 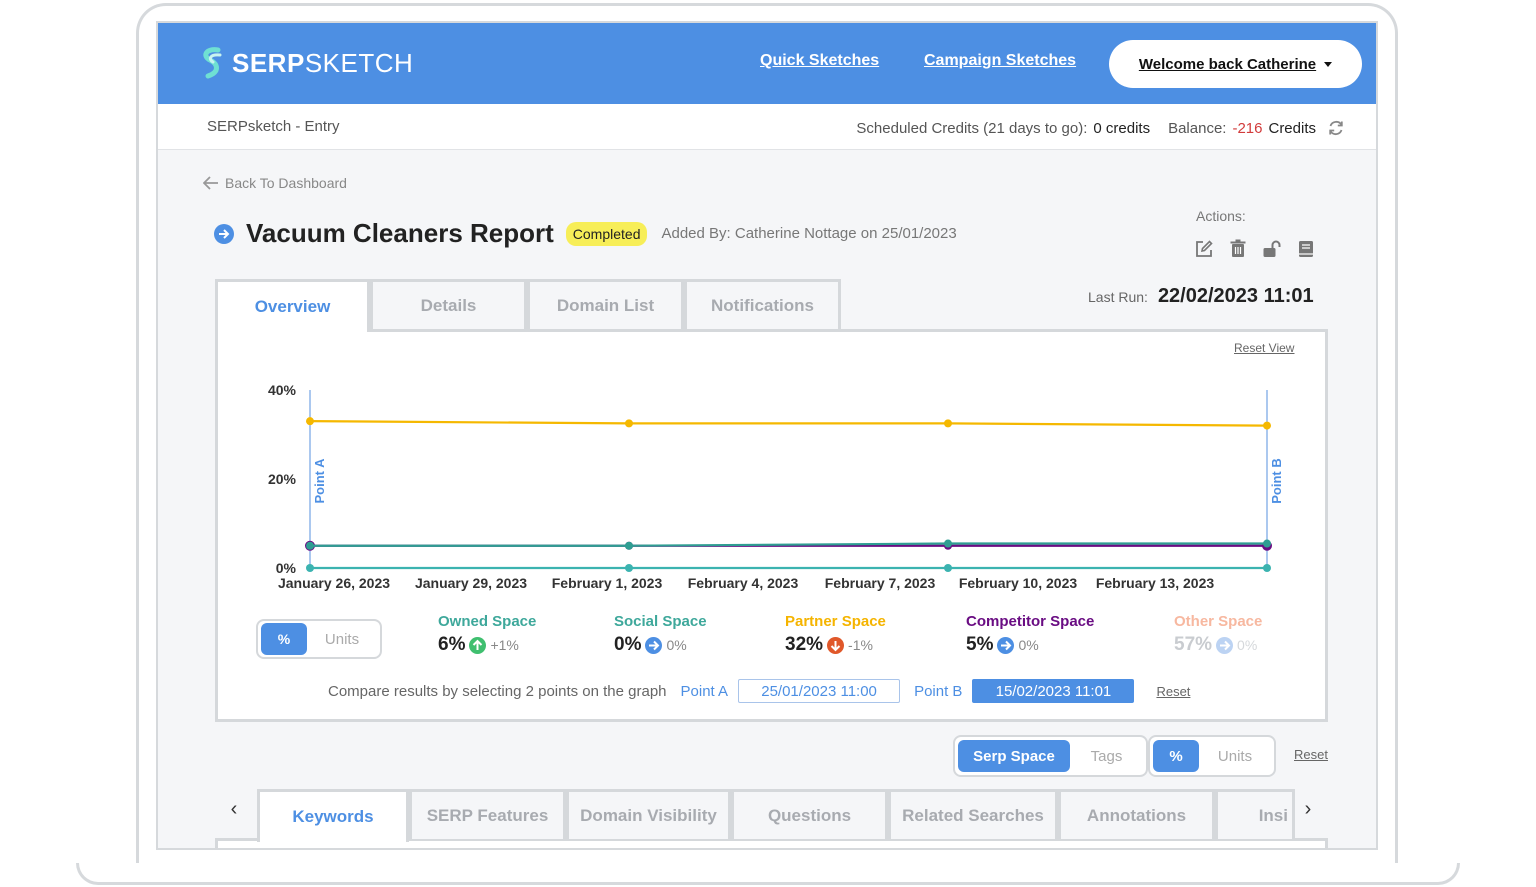 I want to click on metric-values: 32% -1%, so click(x=835, y=645).